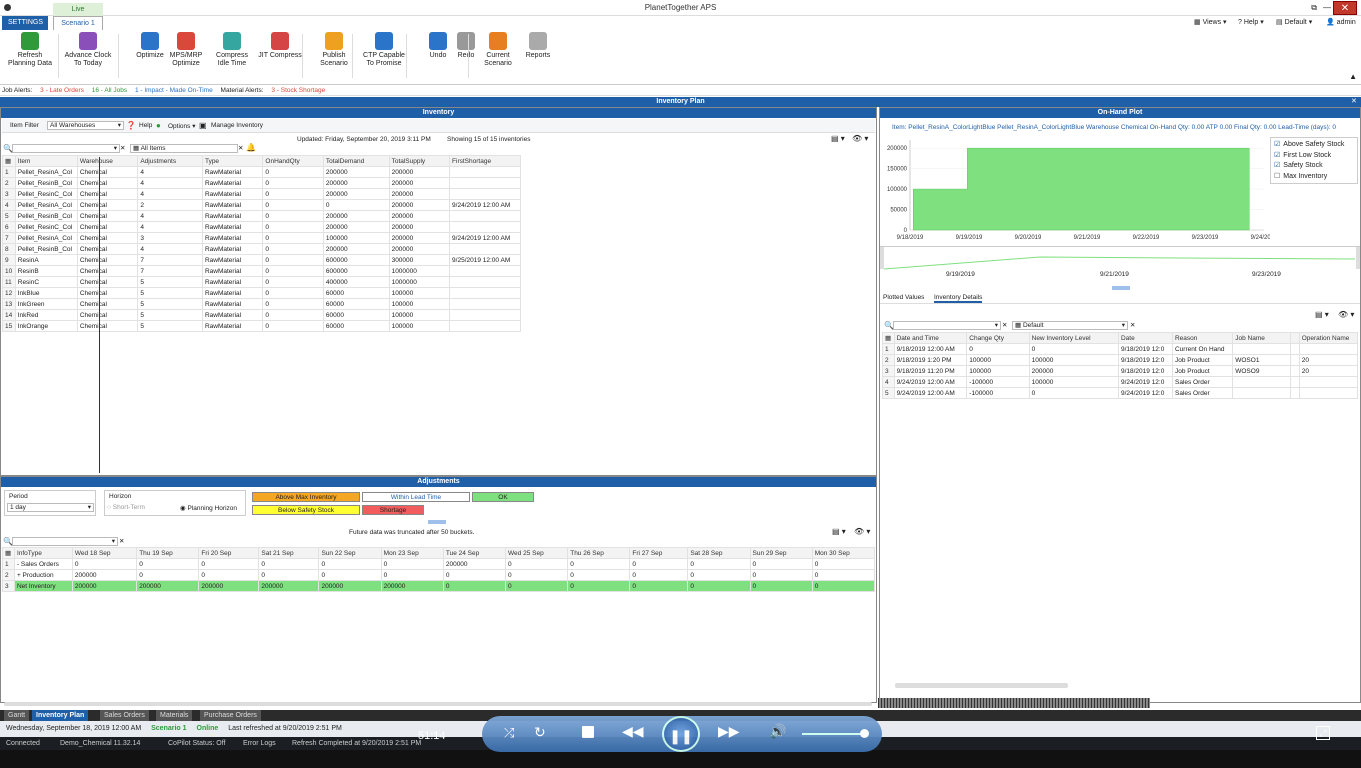 This screenshot has width=1361, height=768. I want to click on inventory-col-header: TotalDemand, so click(356, 161).